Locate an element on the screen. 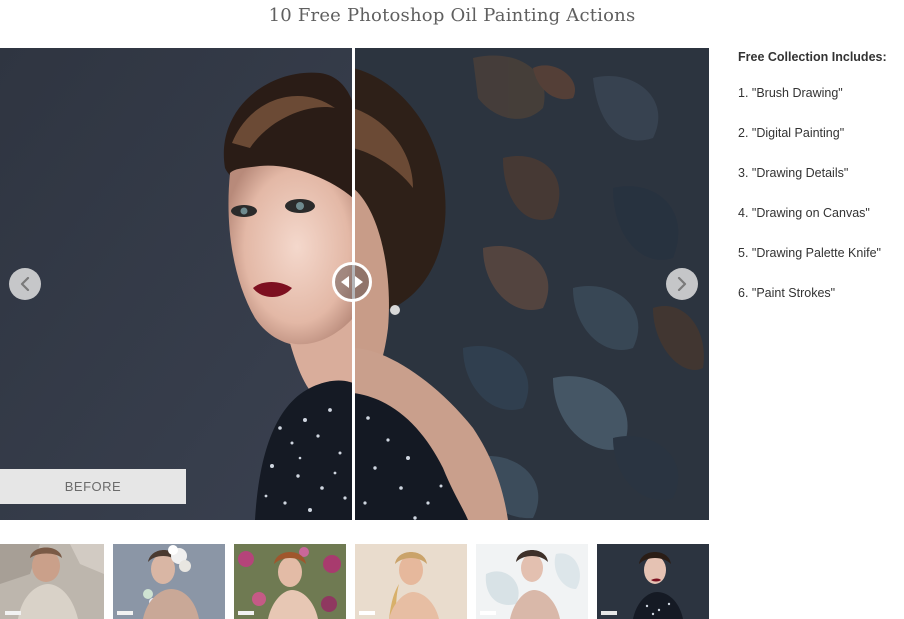 The image size is (904, 619). prev-slide-button is located at coordinates (25, 284).